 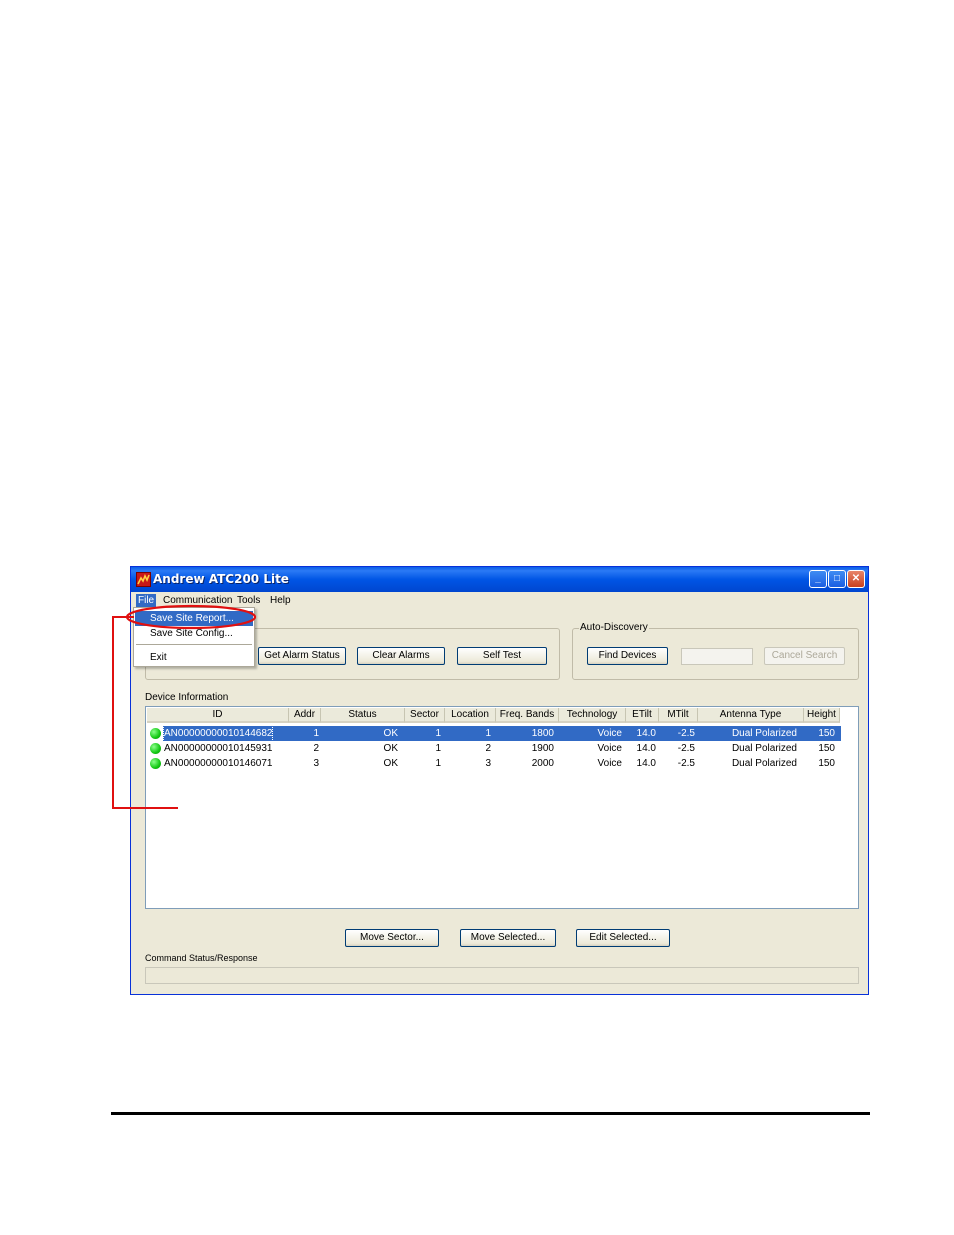 What do you see at coordinates (302, 656) in the screenshot?
I see `get-alarm-status-button: Get Alarm Status` at bounding box center [302, 656].